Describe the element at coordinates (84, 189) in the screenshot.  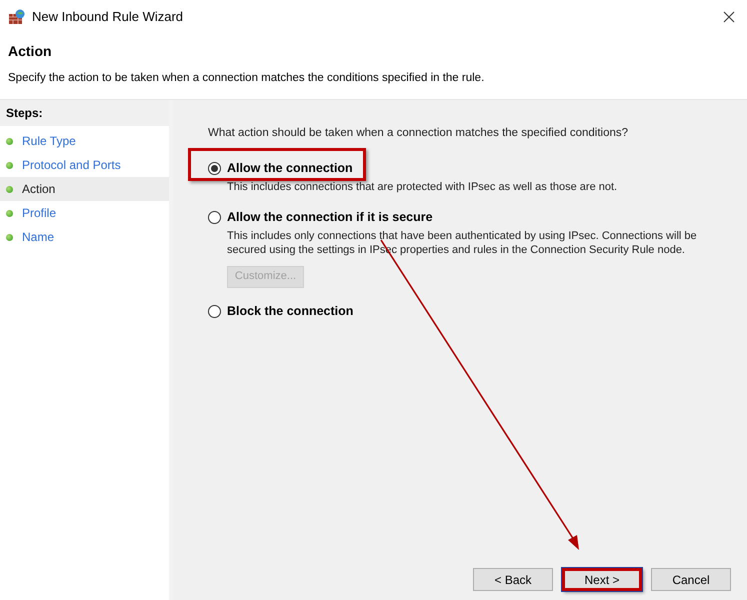
I see `step-item: Action` at that location.